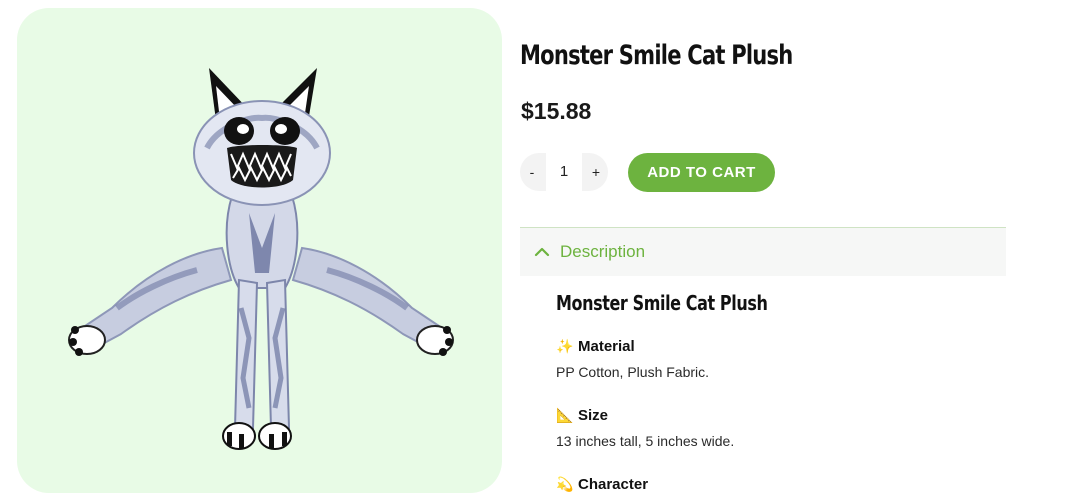  What do you see at coordinates (565, 484) in the screenshot?
I see `dizzy-star-icon: 💫` at bounding box center [565, 484].